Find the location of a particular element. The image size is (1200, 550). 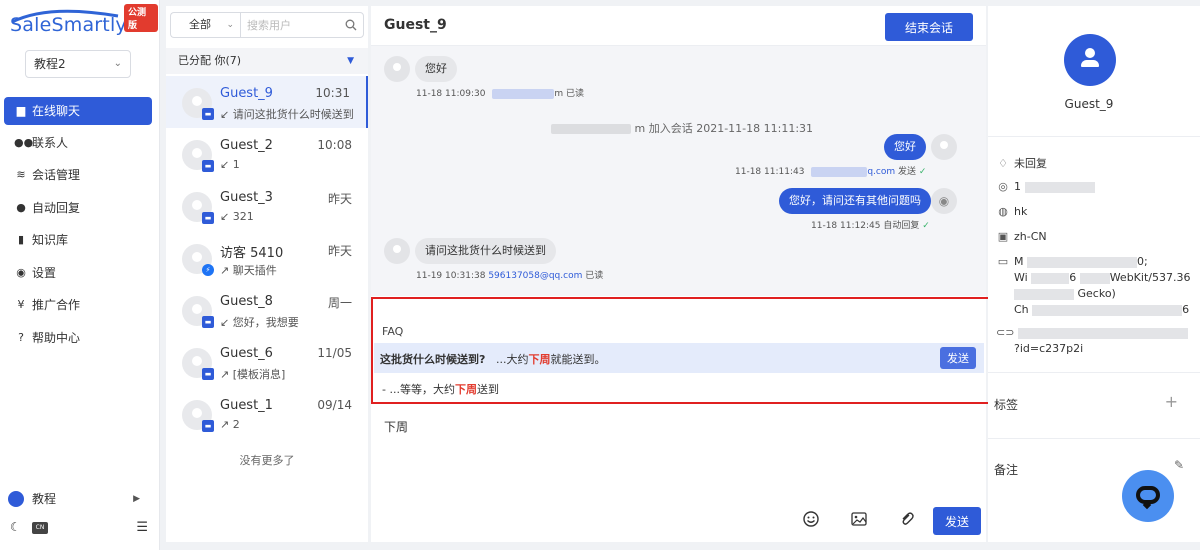

messenger-icon: ⚡ is located at coordinates (208, 270).